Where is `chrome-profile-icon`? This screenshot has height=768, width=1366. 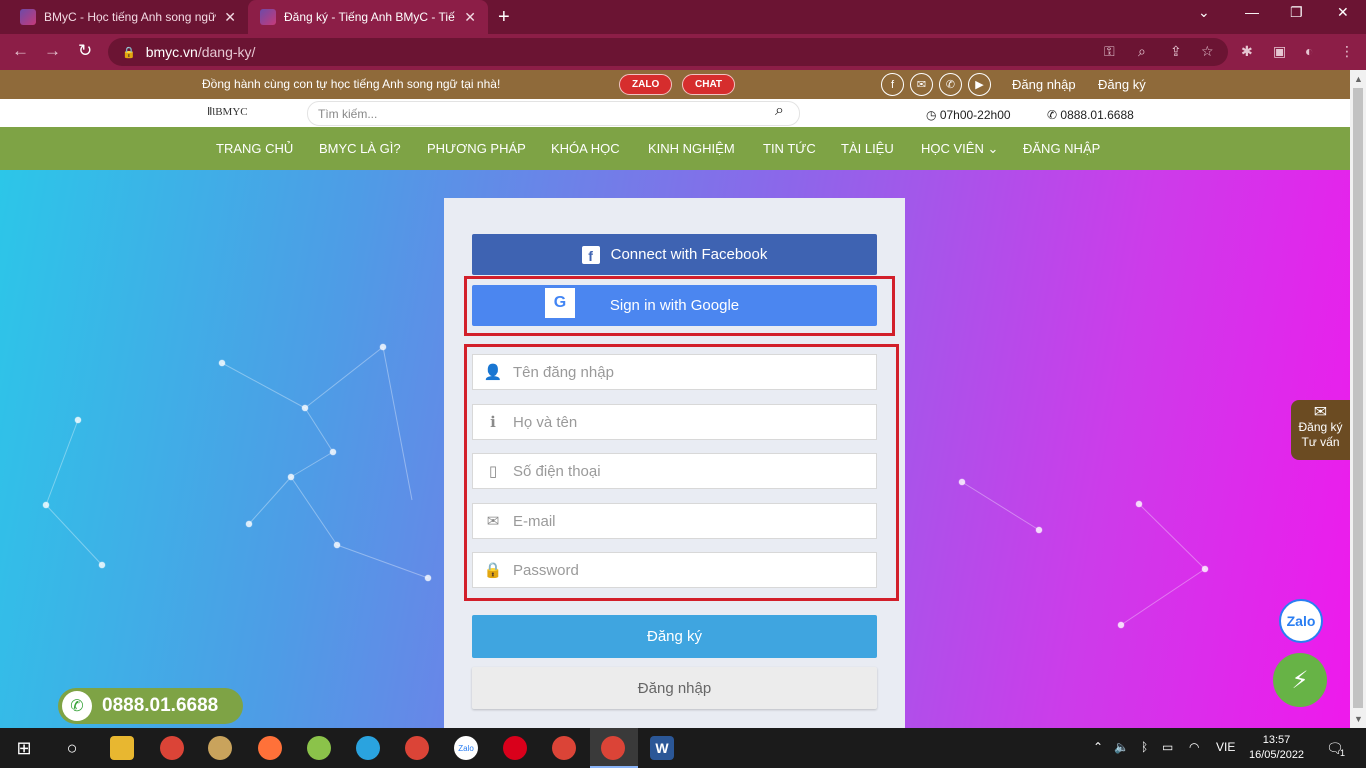
chrome-profile-icon is located at coordinates (417, 748).